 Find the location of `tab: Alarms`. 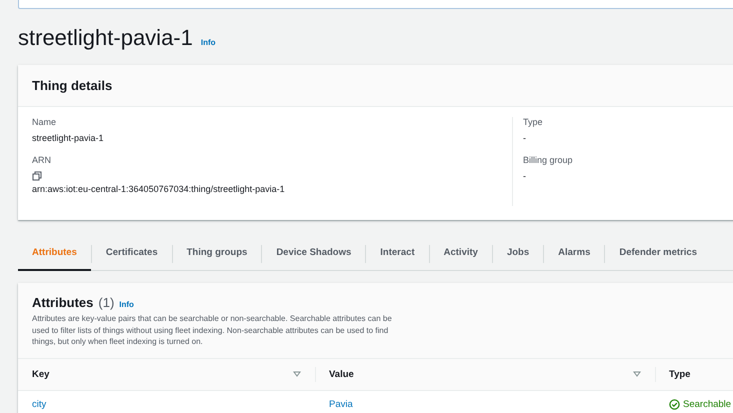

tab: Alarms is located at coordinates (574, 254).